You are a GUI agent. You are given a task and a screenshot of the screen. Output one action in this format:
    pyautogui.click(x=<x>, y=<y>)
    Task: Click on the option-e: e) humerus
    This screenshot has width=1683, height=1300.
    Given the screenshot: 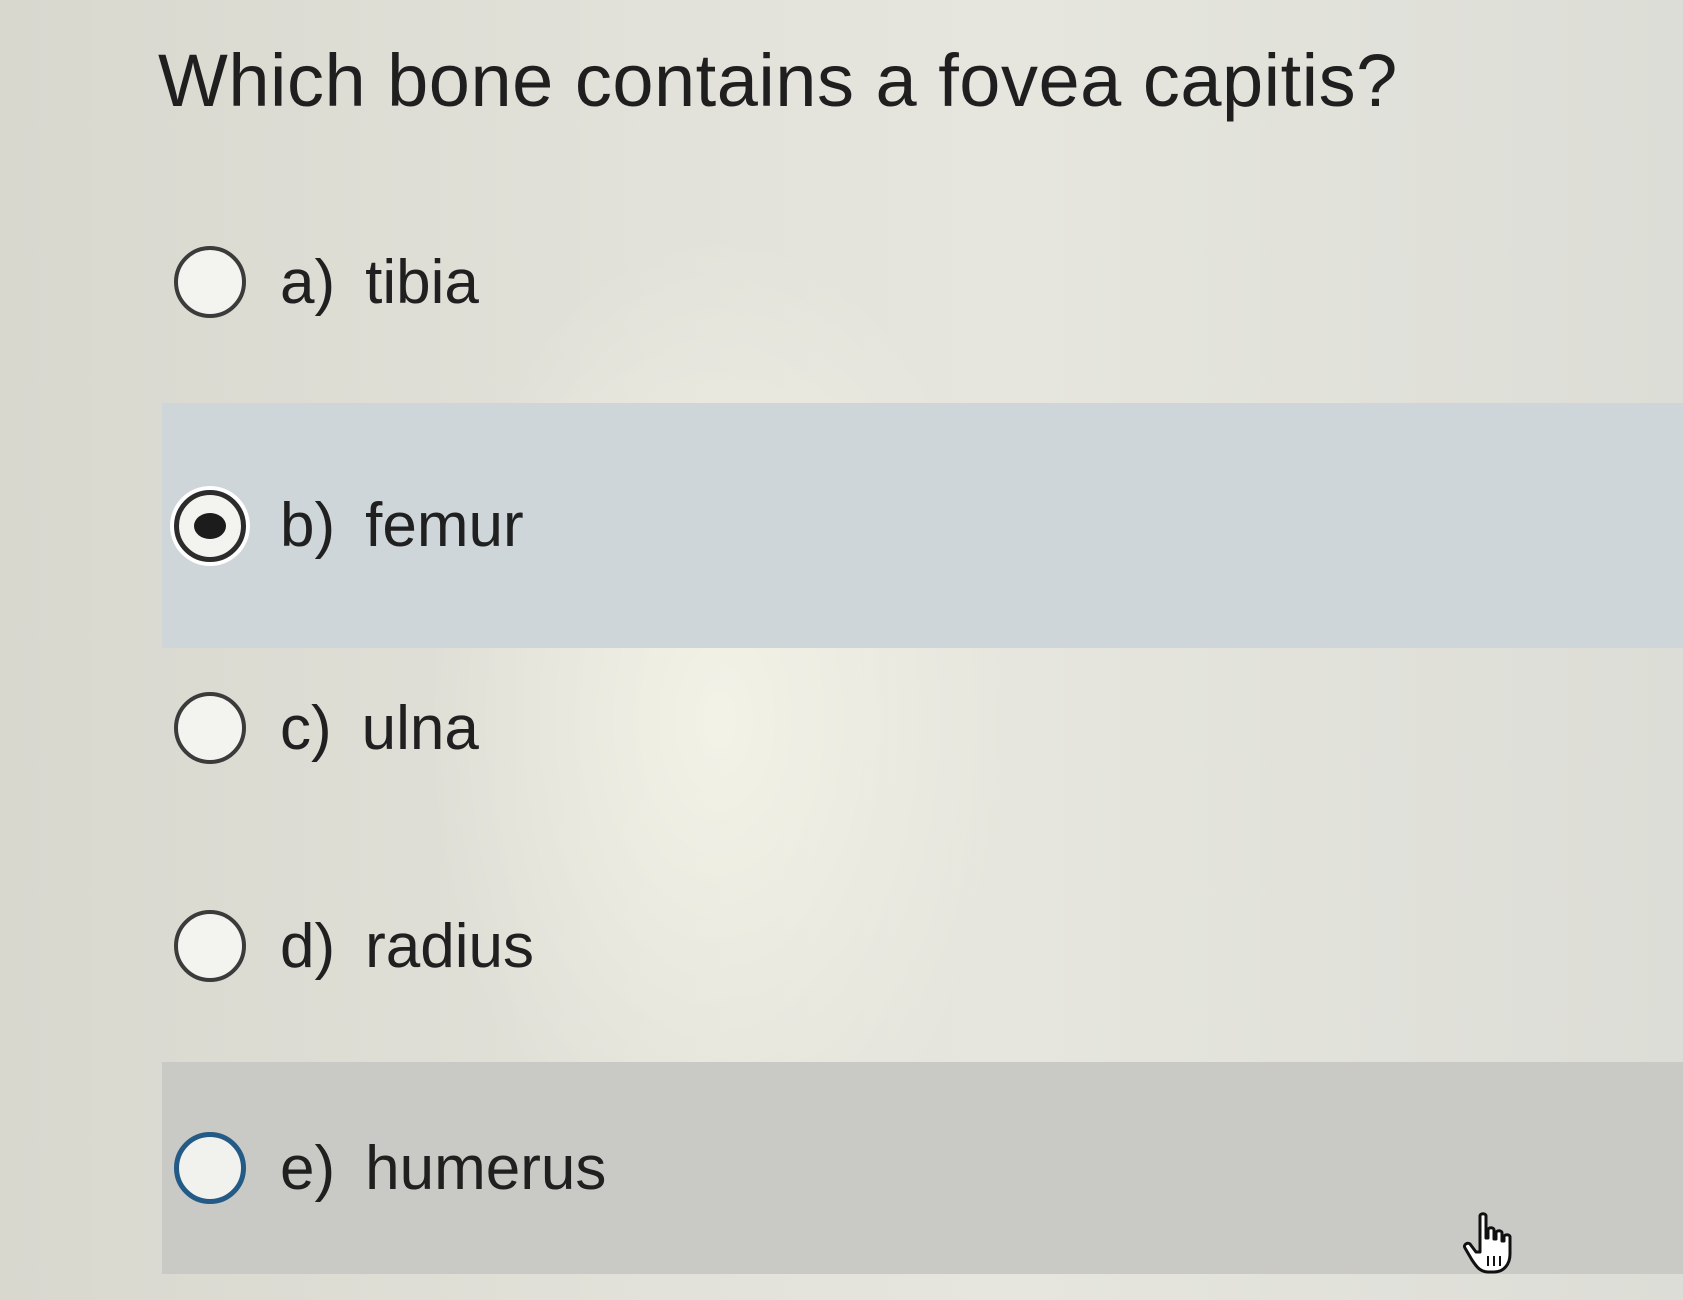 What is the action you would take?
    pyautogui.click(x=922, y=1168)
    